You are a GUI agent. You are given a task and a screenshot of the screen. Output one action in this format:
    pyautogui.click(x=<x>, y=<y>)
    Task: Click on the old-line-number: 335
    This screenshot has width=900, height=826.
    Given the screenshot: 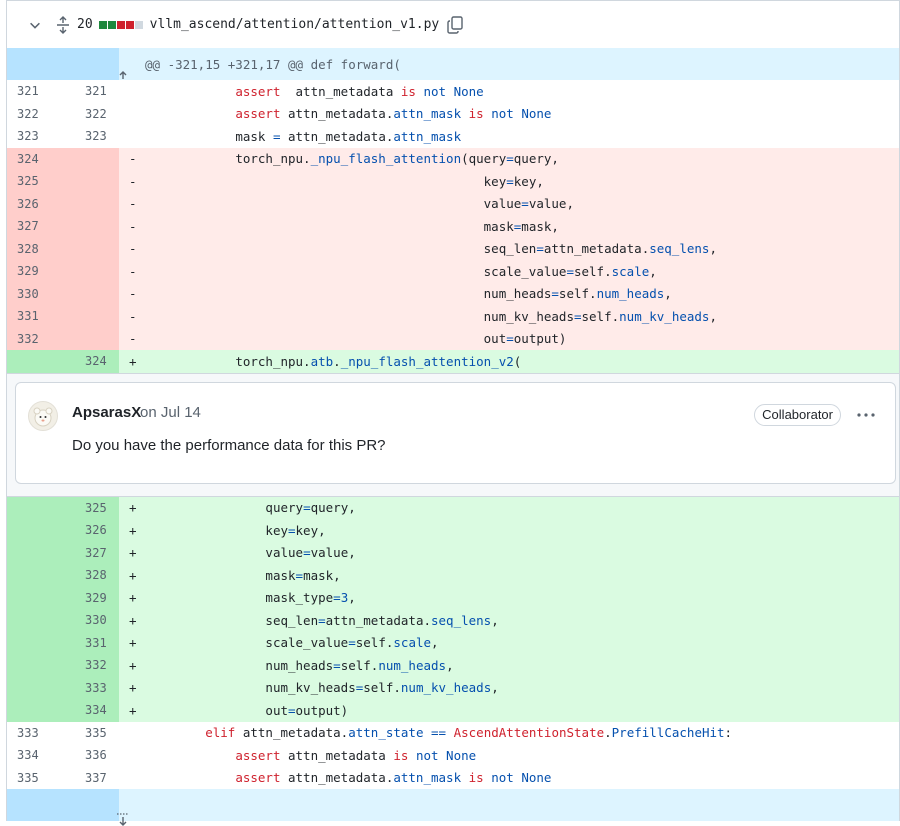 What is the action you would take?
    pyautogui.click(x=35, y=778)
    